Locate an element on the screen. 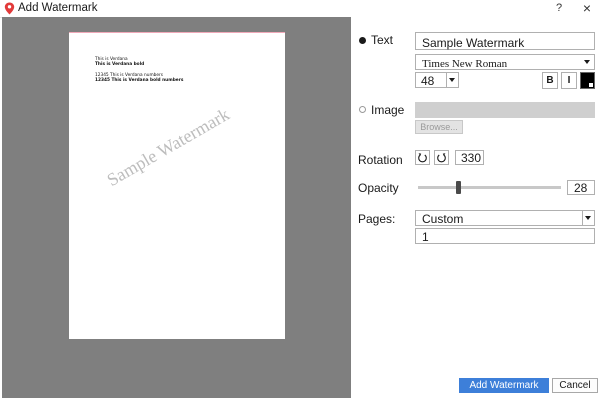 The height and width of the screenshot is (400, 603). watermark-text-value: Sample Watermark is located at coordinates (473, 43).